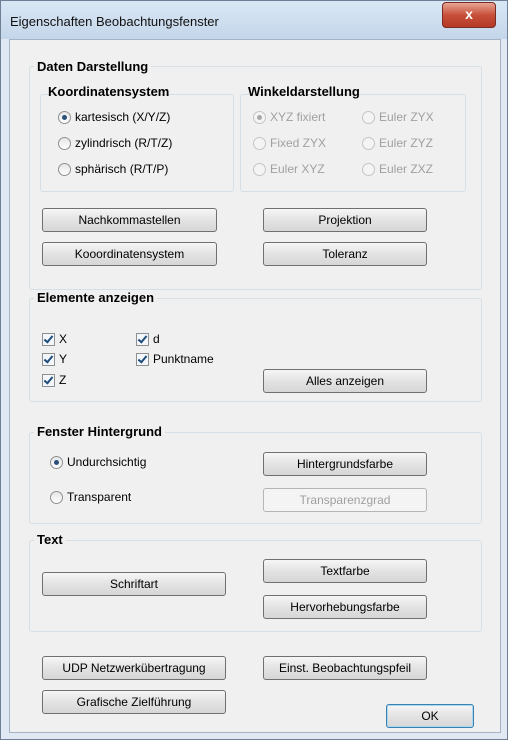 Image resolution: width=508 pixels, height=740 pixels. Describe the element at coordinates (129, 220) in the screenshot. I see `nachkommastellen-button: Nachkommastellen` at that location.